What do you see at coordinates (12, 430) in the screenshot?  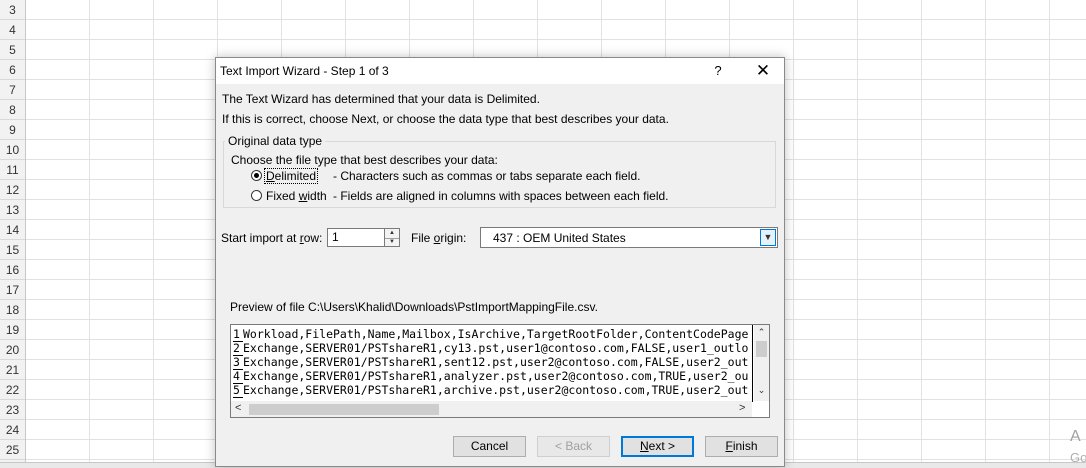 I see `row-number: 24` at bounding box center [12, 430].